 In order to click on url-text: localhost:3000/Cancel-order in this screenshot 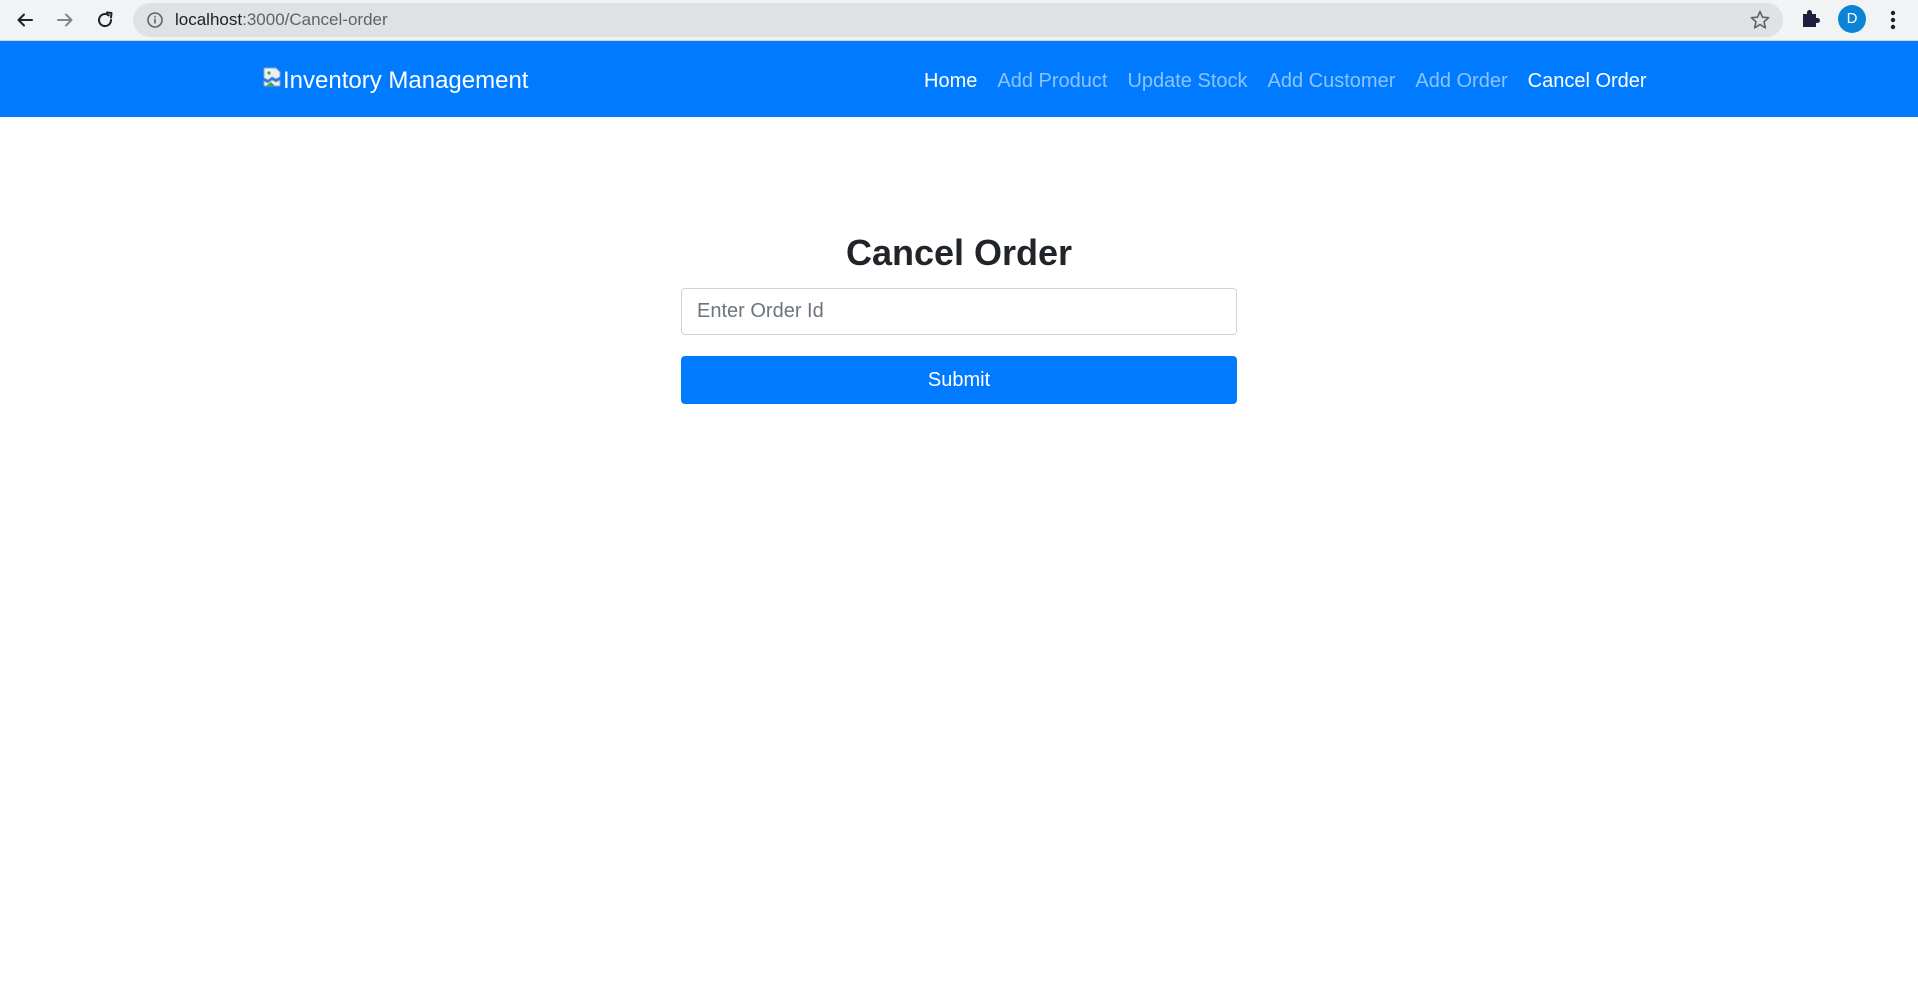, I will do `click(281, 20)`.